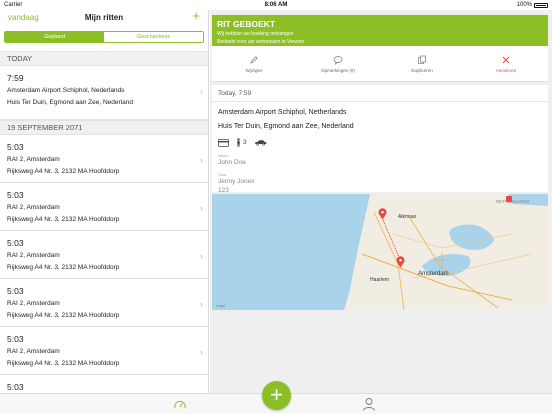  What do you see at coordinates (422, 70) in the screenshot?
I see `duplicate-label: Dupliceren` at bounding box center [422, 70].